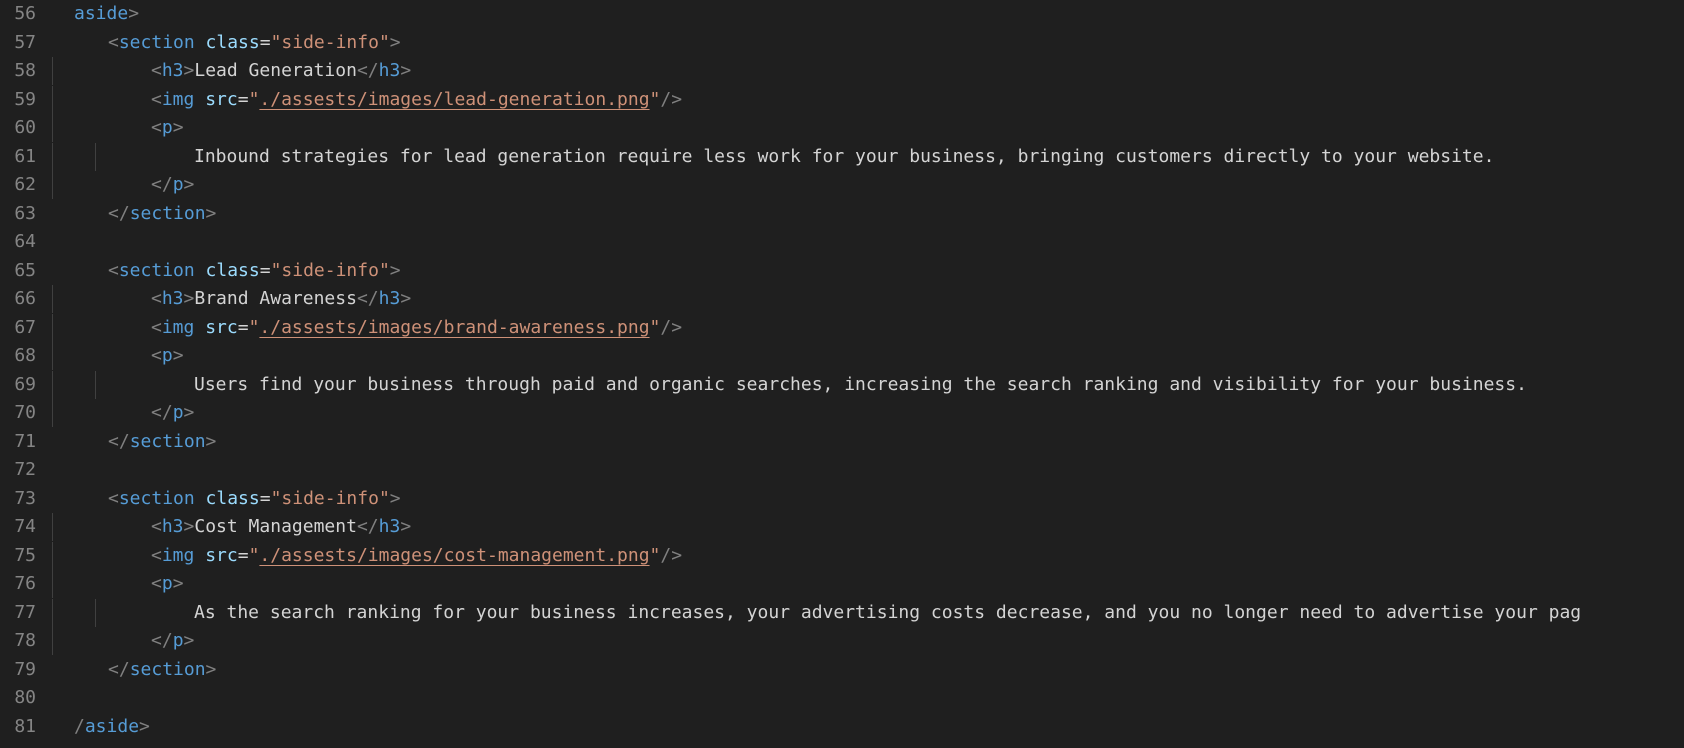 This screenshot has width=1684, height=748. I want to click on line-number: 76, so click(25, 583).